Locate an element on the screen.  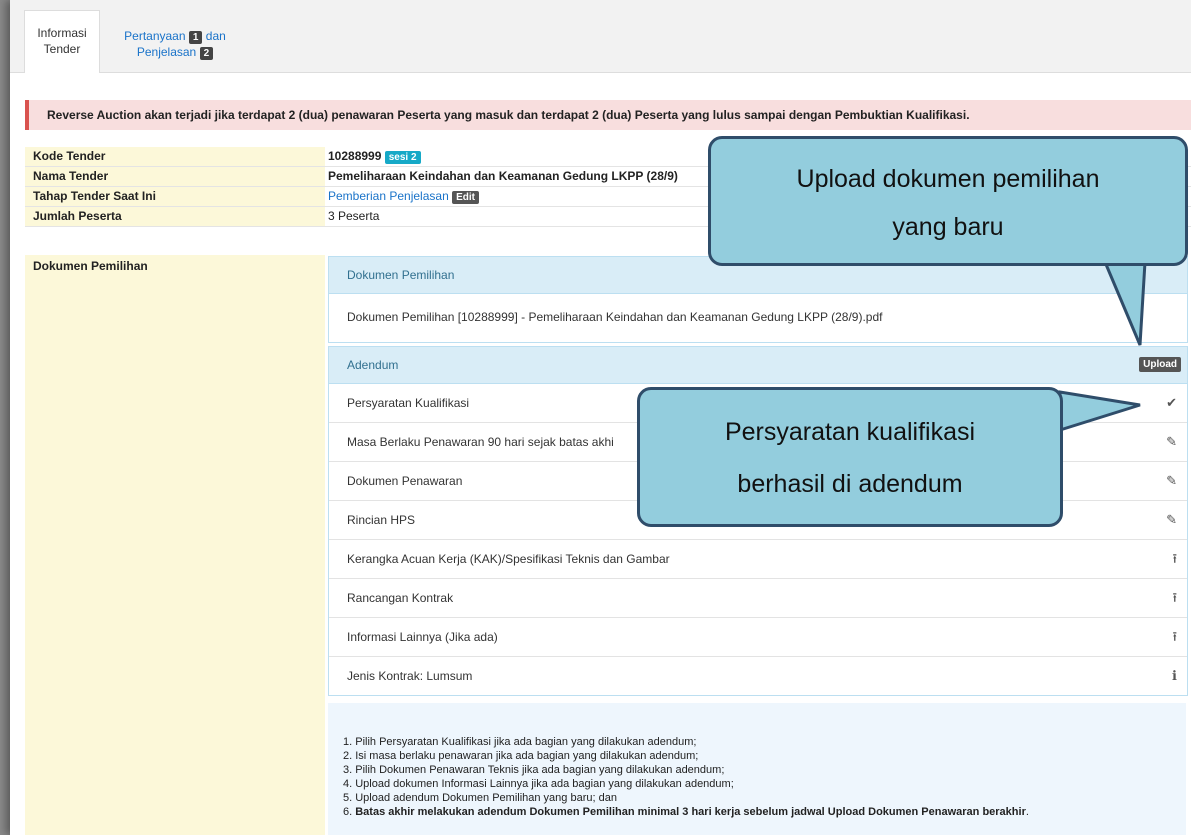
callout-line: berhasil di adendum is located at coordinates (850, 484).